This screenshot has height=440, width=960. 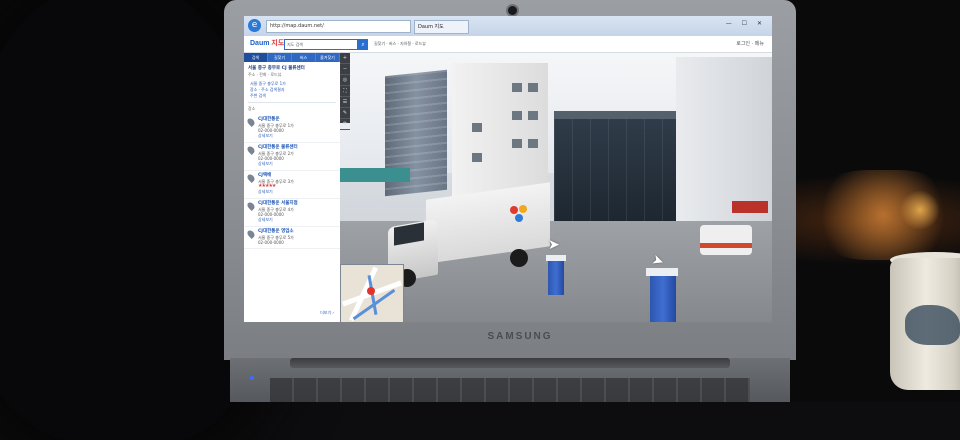 What do you see at coordinates (276, 68) in the screenshot?
I see `sidebar-heading: 서울 중구 충무로 CJ 물류센터` at bounding box center [276, 68].